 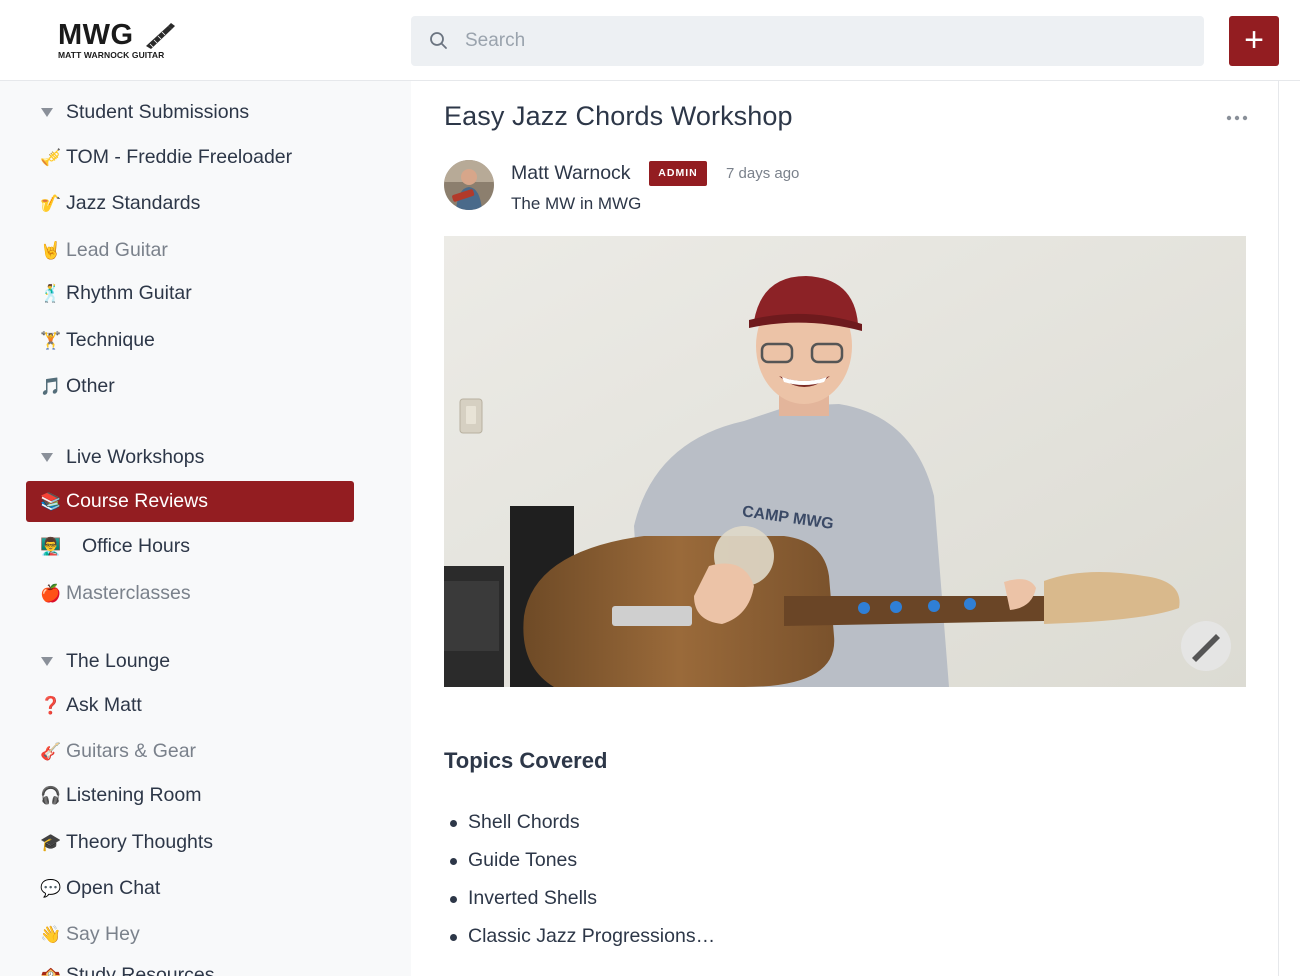 What do you see at coordinates (51, 501) in the screenshot?
I see `books-icon: 📚` at bounding box center [51, 501].